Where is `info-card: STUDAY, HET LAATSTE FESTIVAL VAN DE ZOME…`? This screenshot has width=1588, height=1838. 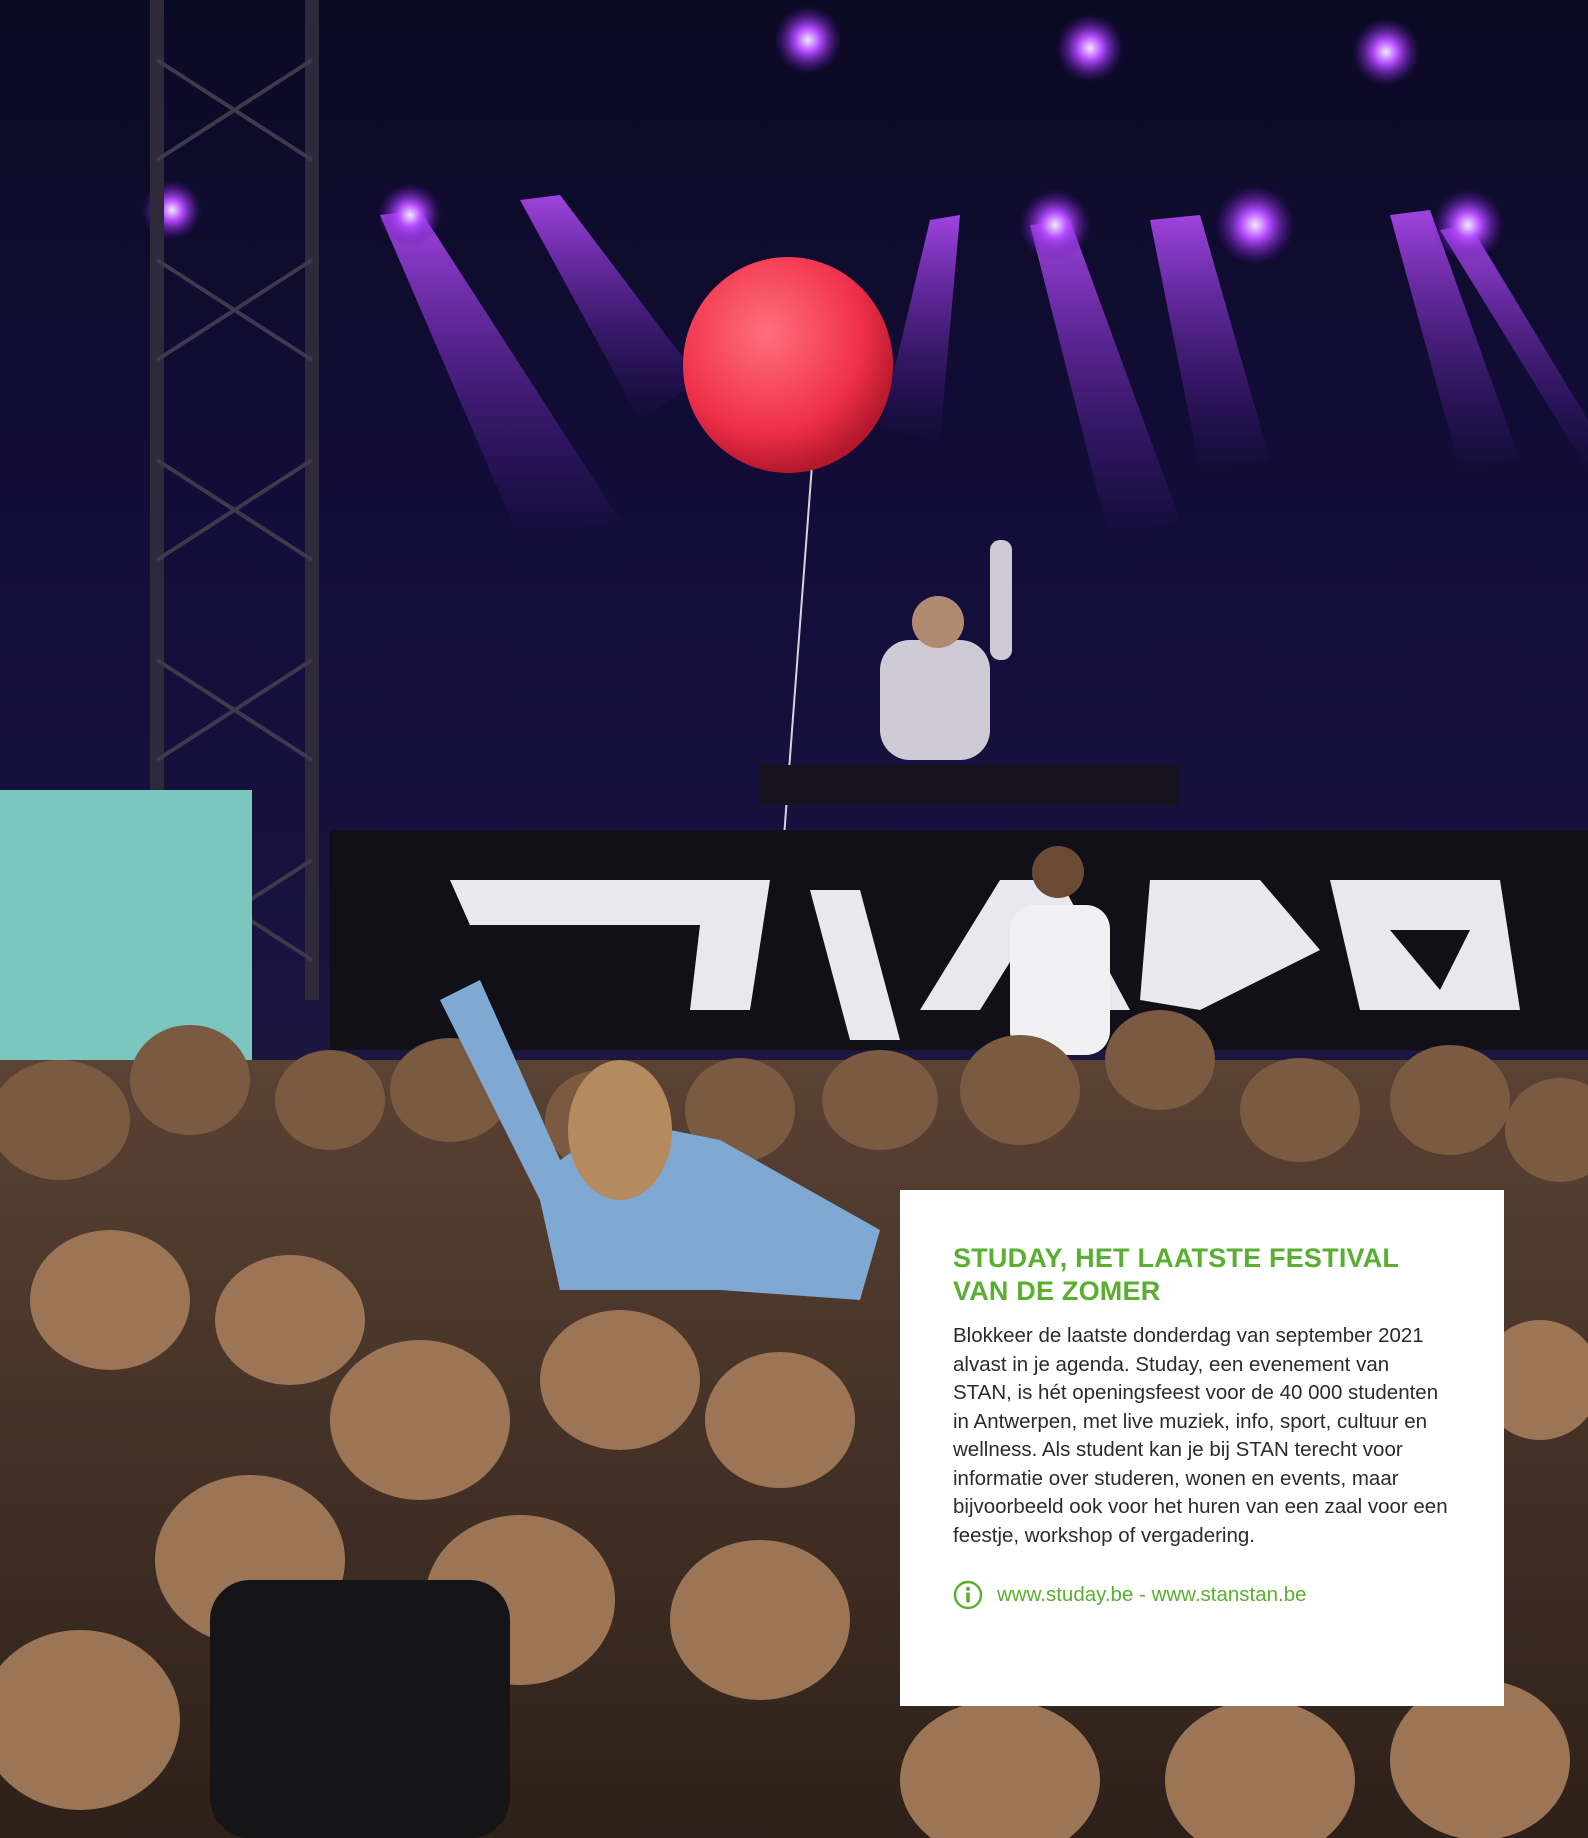
info-card: STUDAY, HET LAATSTE FESTIVAL VAN DE ZOME… is located at coordinates (1202, 1448).